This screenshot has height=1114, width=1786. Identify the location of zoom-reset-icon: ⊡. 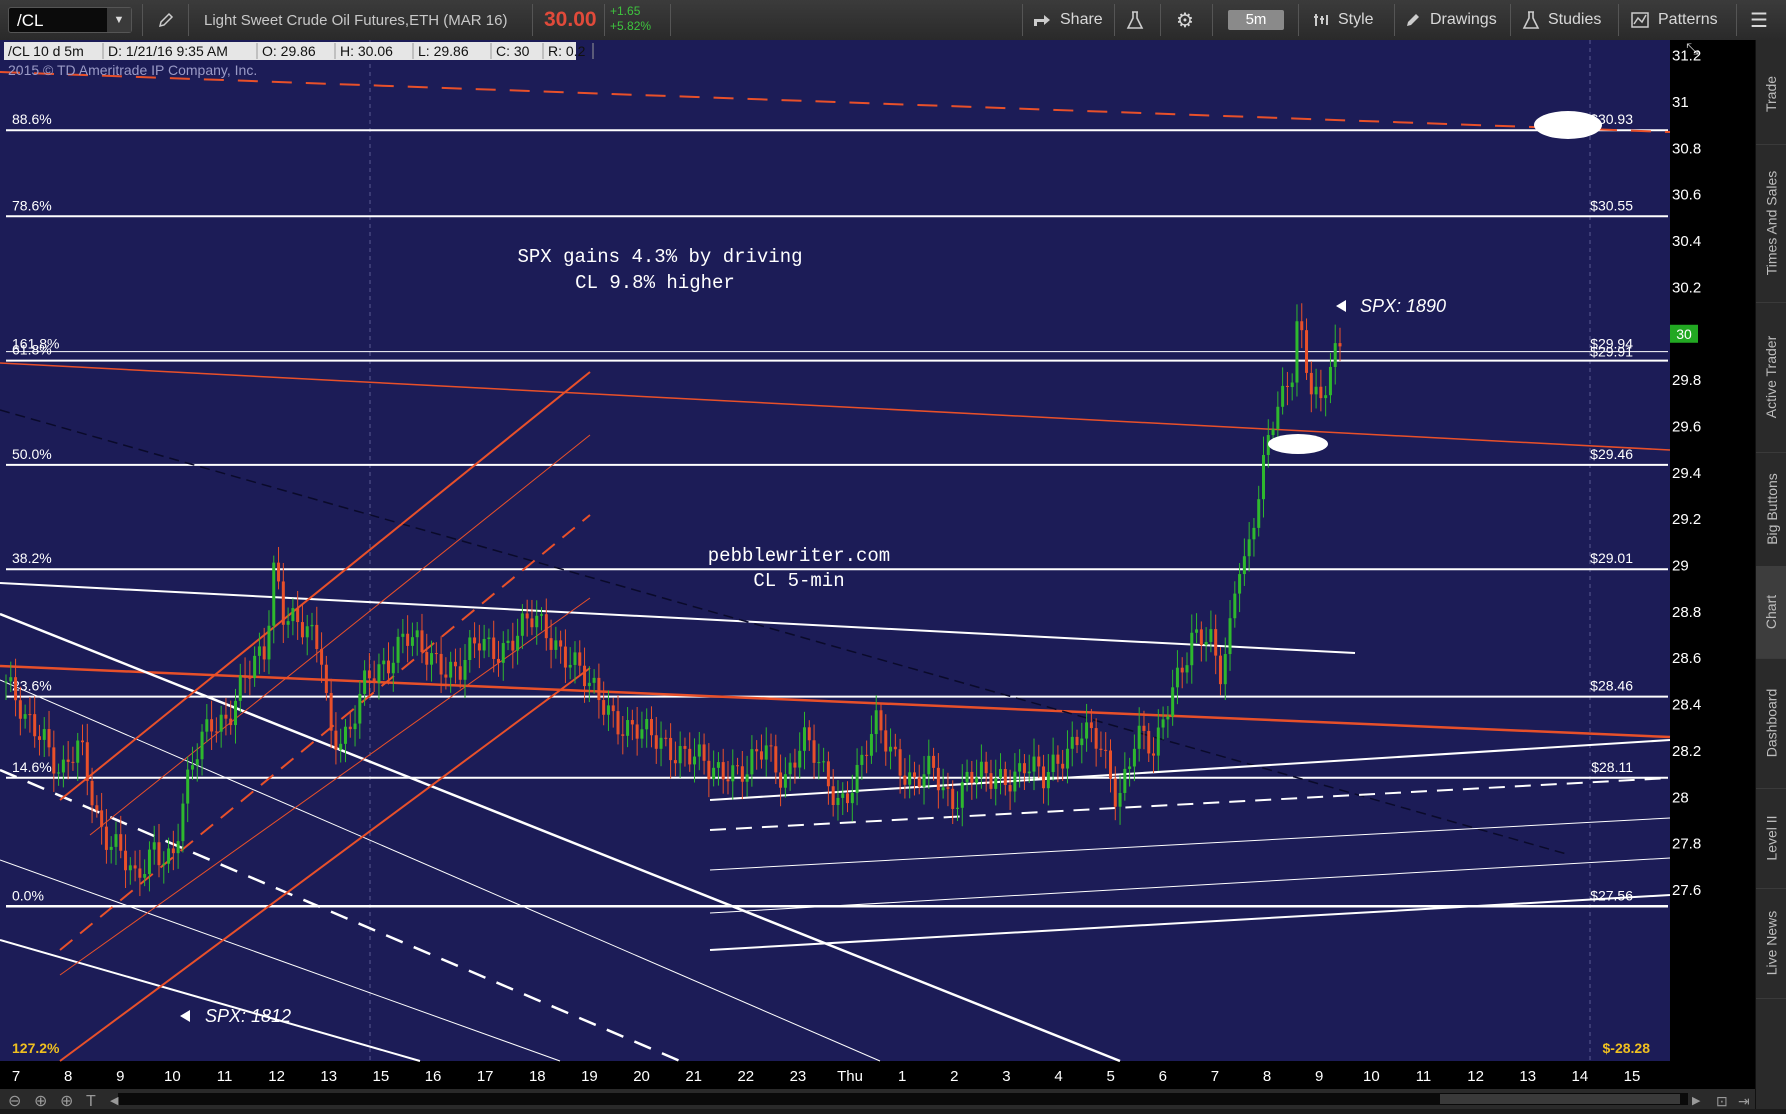
(1722, 1101).